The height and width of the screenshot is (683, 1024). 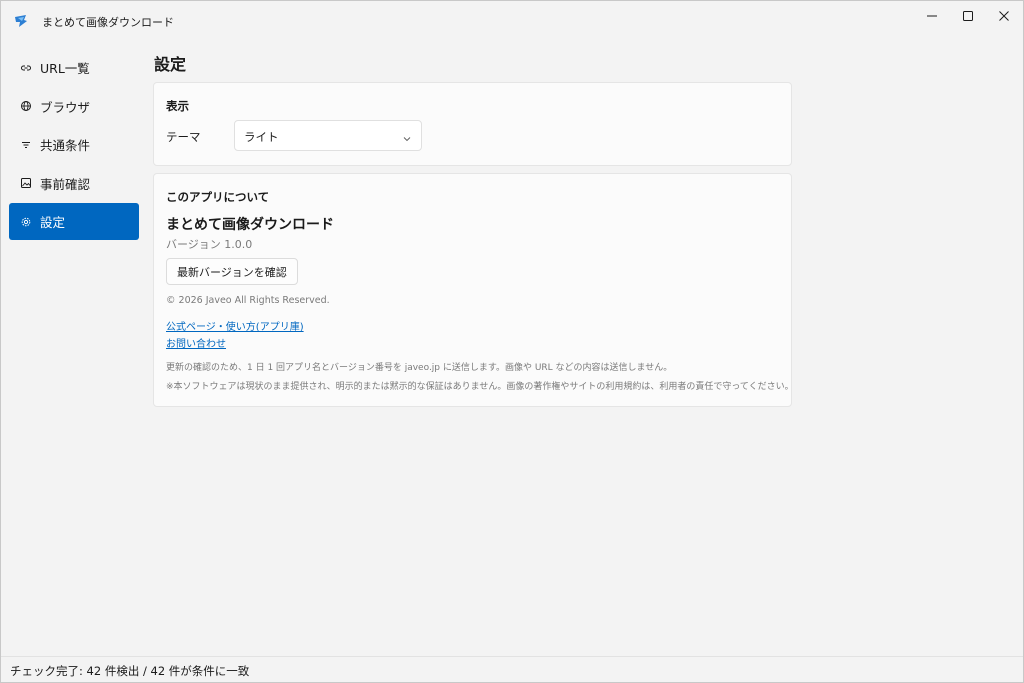 What do you see at coordinates (65, 184) in the screenshot?
I see `sidebar-item-label: 事前確認` at bounding box center [65, 184].